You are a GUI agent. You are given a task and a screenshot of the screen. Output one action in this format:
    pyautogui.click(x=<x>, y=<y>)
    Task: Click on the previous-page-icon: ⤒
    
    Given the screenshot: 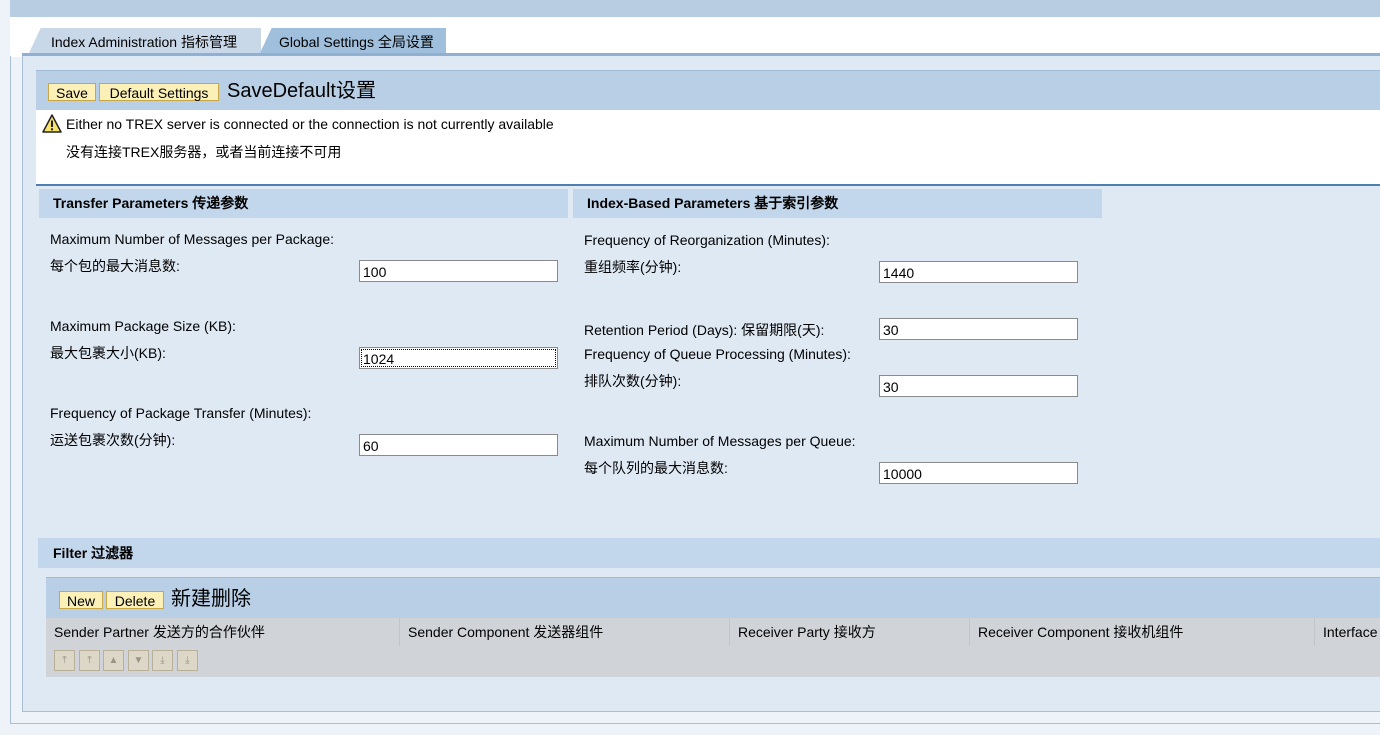 What is the action you would take?
    pyautogui.click(x=89, y=660)
    